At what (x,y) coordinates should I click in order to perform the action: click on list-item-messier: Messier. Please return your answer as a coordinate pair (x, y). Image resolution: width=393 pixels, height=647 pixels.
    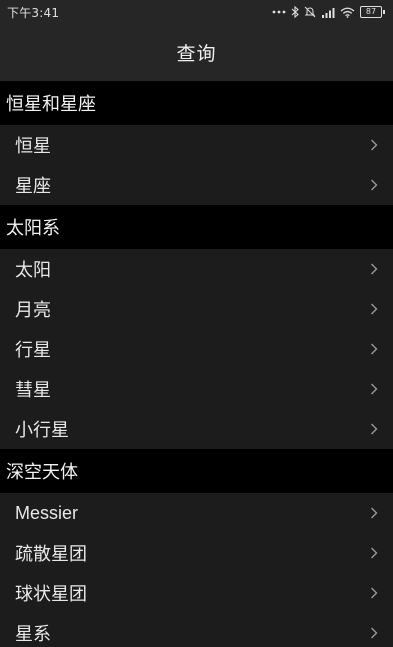
    Looking at the image, I should click on (196, 513).